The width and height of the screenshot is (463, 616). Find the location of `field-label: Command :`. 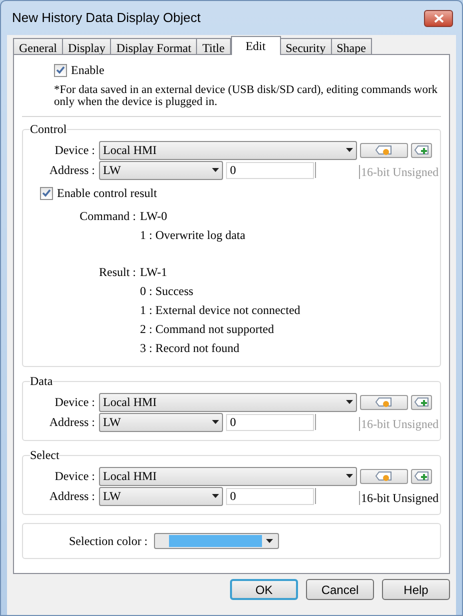

field-label: Command : is located at coordinates (107, 216).